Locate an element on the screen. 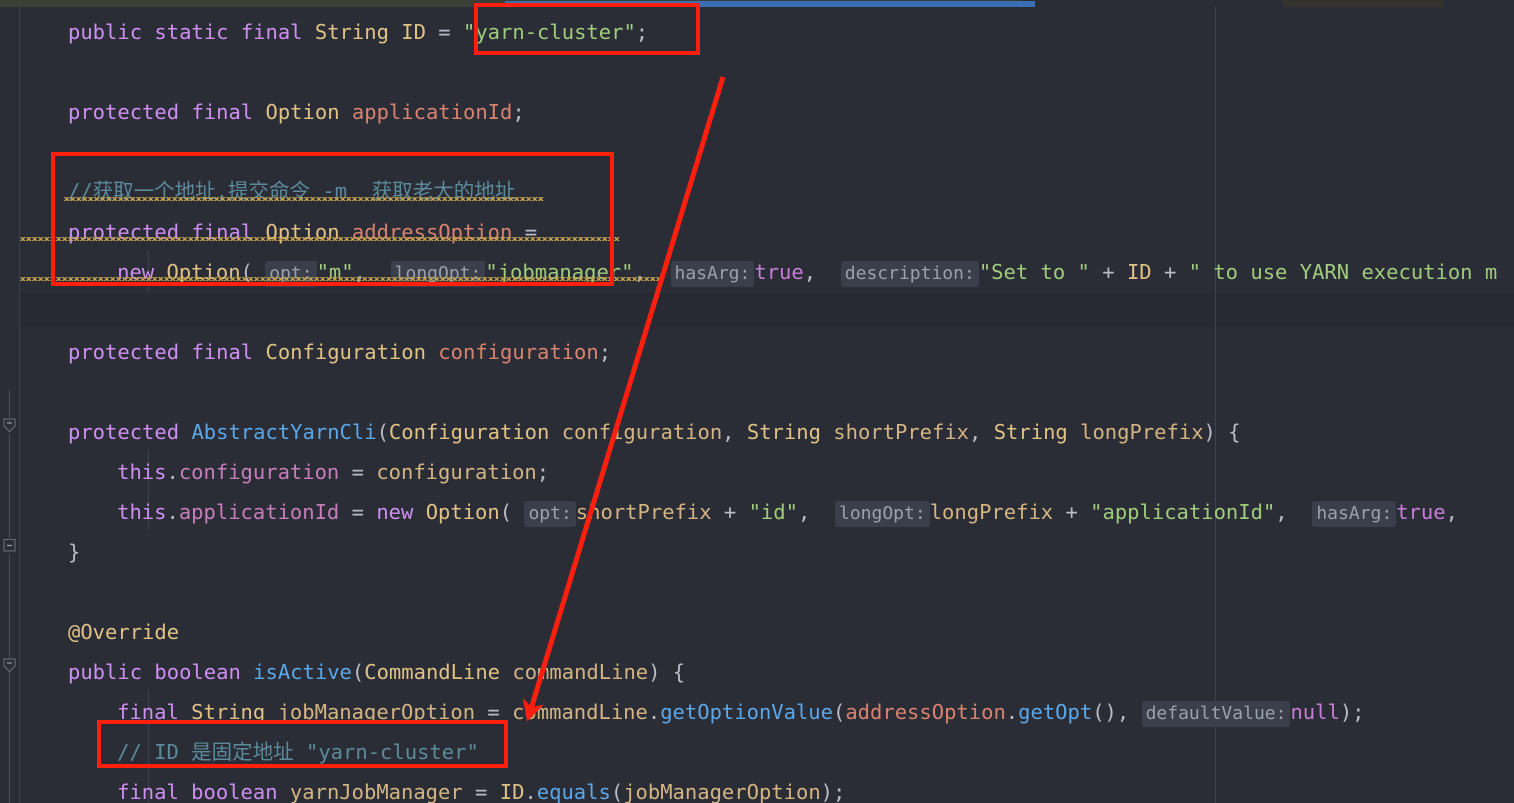 The height and width of the screenshot is (803, 1514). top-panel-strip-mid is located at coordinates (1152, 3).